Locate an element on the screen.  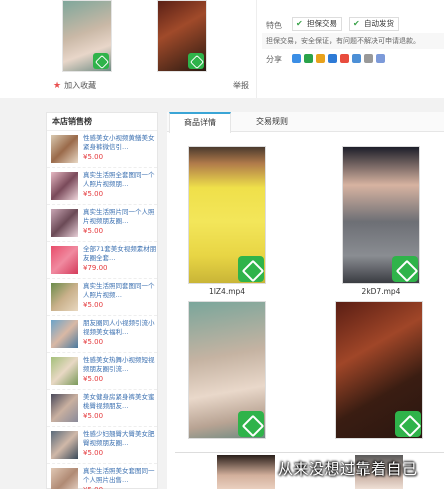
escrow-tag-label: 担保交易 is located at coordinates (322, 23).